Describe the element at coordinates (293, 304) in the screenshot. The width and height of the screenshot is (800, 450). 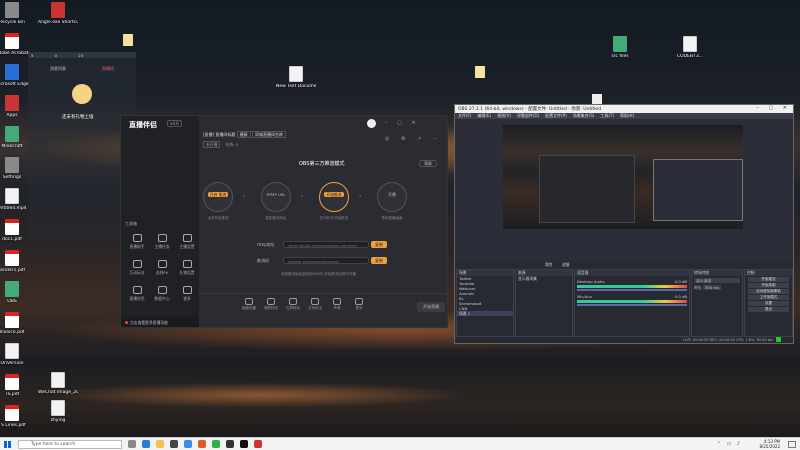
I see `bottom-tool: 礼物特效` at that location.